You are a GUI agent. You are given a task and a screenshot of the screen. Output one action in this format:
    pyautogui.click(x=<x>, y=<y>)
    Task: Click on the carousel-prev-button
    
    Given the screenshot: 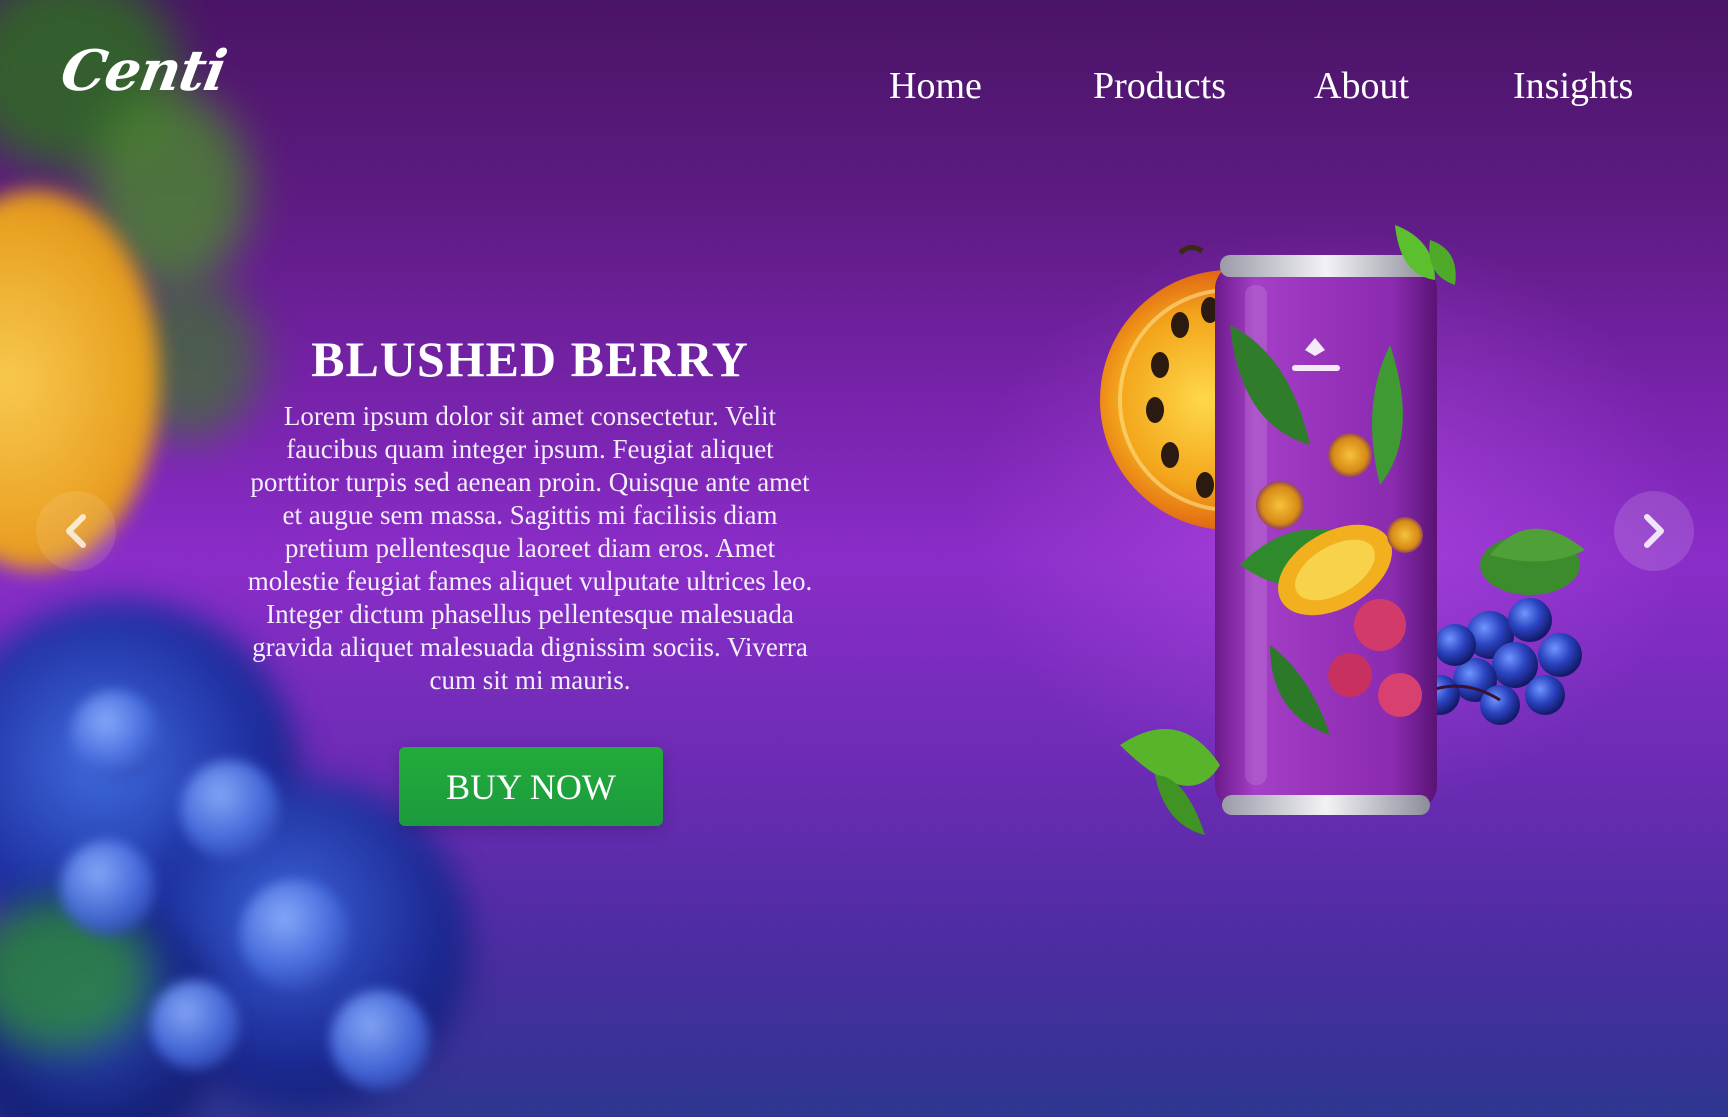 What is the action you would take?
    pyautogui.click(x=76, y=531)
    